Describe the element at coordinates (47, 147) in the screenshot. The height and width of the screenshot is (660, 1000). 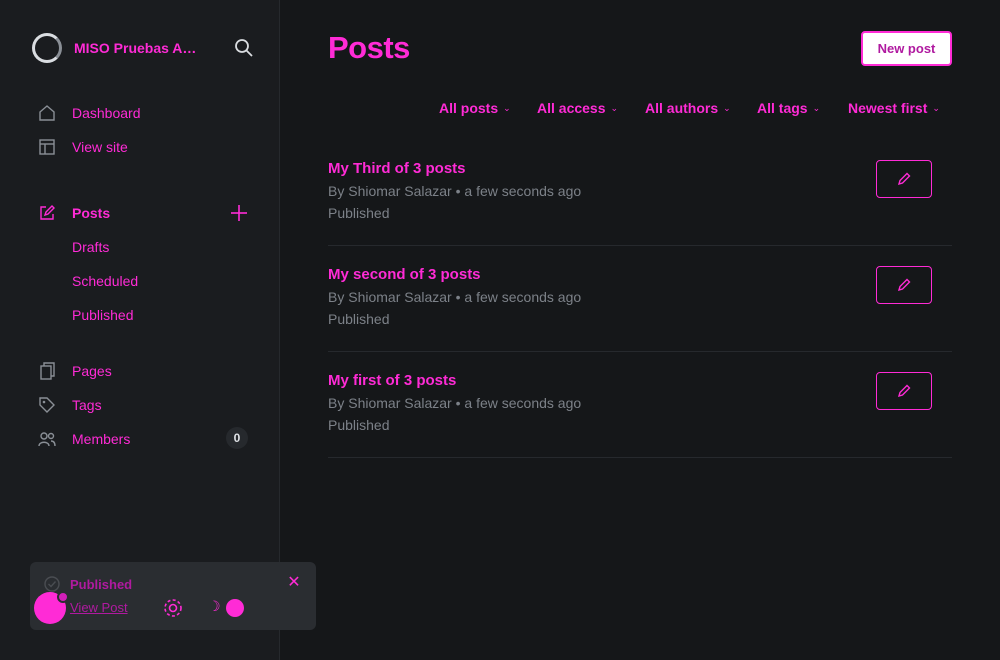
I see `layout-icon` at that location.